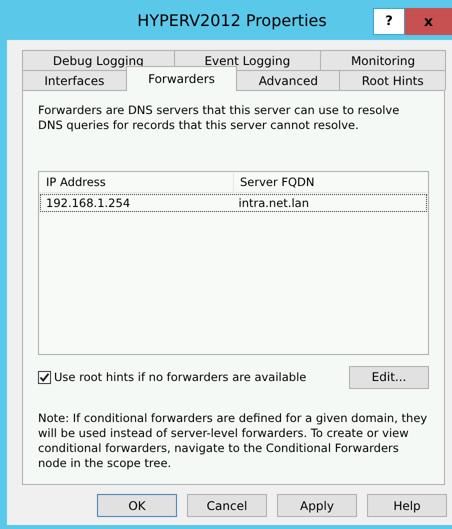  I want to click on table-cell-text: 192.168.1.254, so click(88, 203).